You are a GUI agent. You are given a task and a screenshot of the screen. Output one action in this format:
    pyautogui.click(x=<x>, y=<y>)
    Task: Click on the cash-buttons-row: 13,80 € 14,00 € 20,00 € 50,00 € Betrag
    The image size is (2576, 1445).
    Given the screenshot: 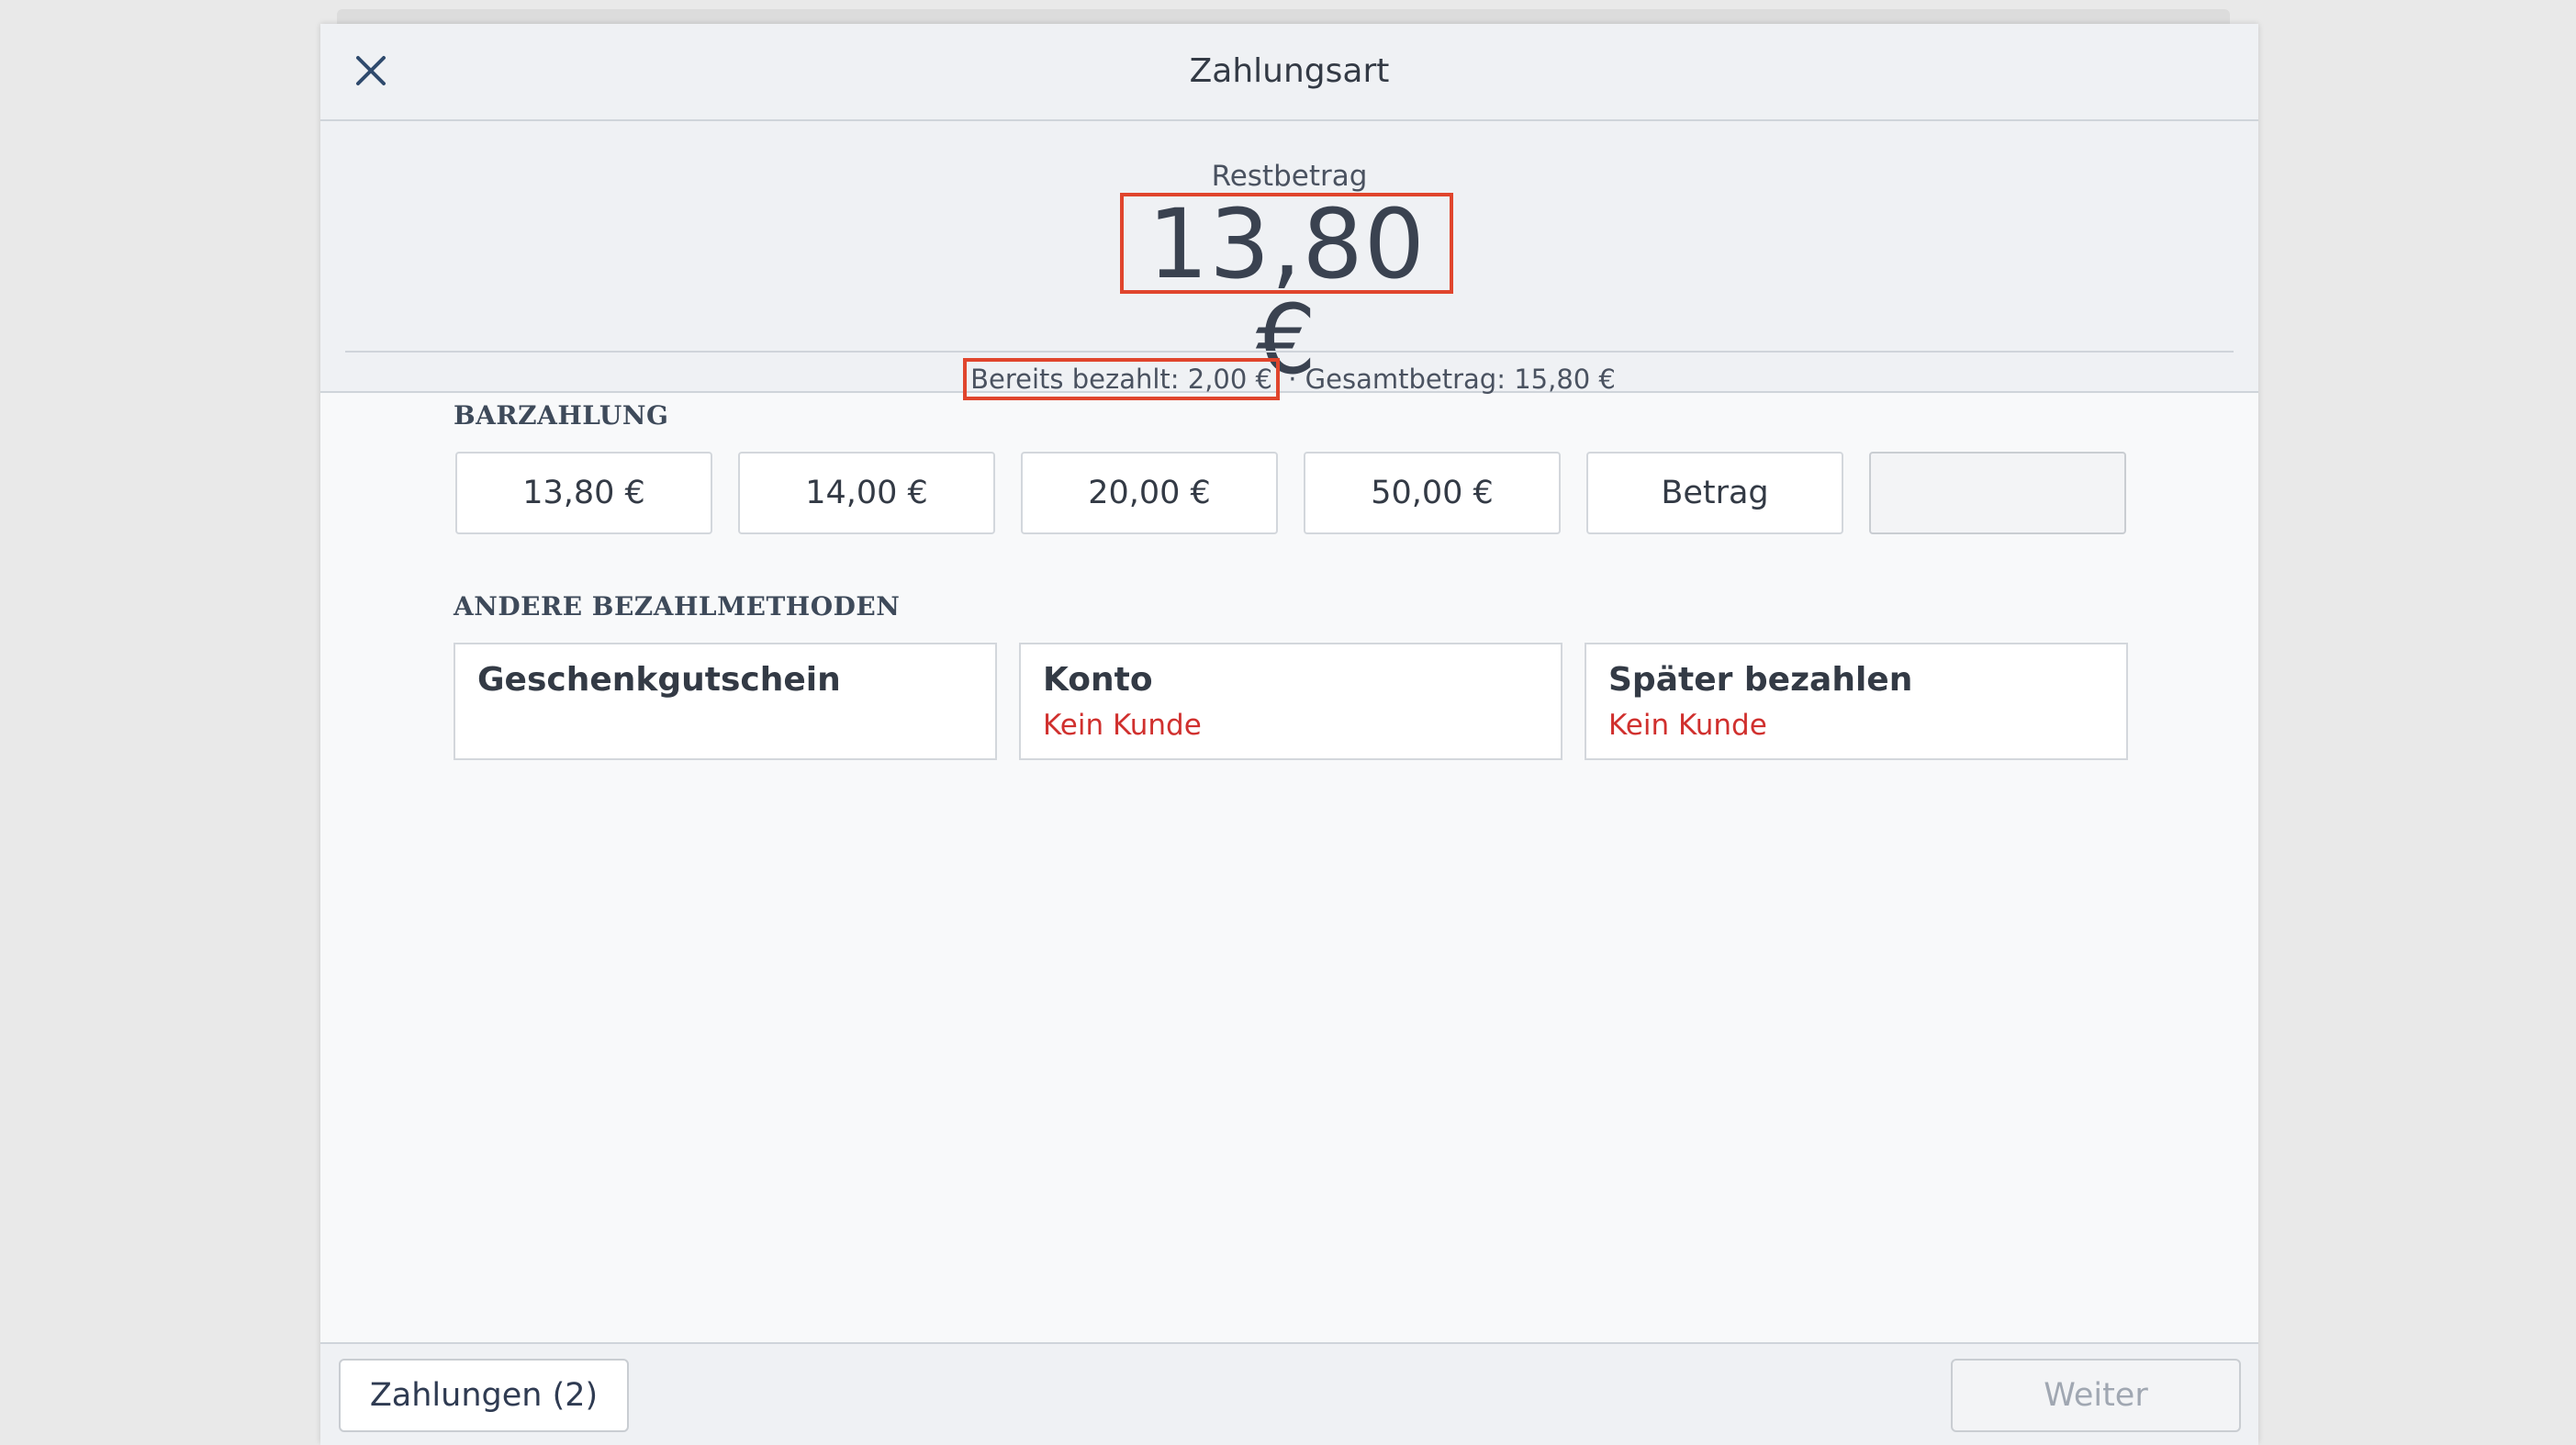 What is the action you would take?
    pyautogui.click(x=1293, y=493)
    